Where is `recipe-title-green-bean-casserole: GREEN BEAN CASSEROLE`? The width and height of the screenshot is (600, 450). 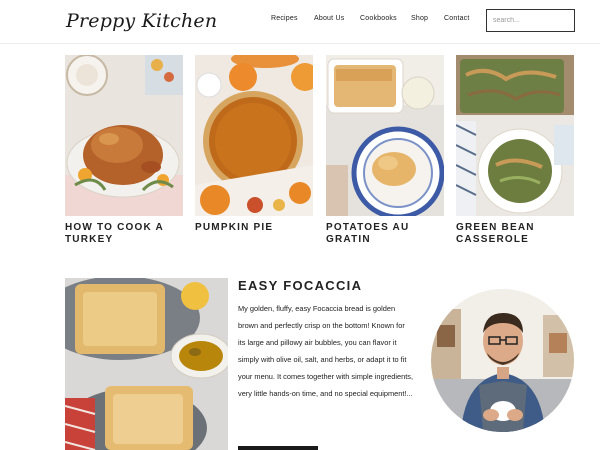
recipe-title-green-bean-casserole: GREEN BEAN CASSEROLE is located at coordinates (515, 234).